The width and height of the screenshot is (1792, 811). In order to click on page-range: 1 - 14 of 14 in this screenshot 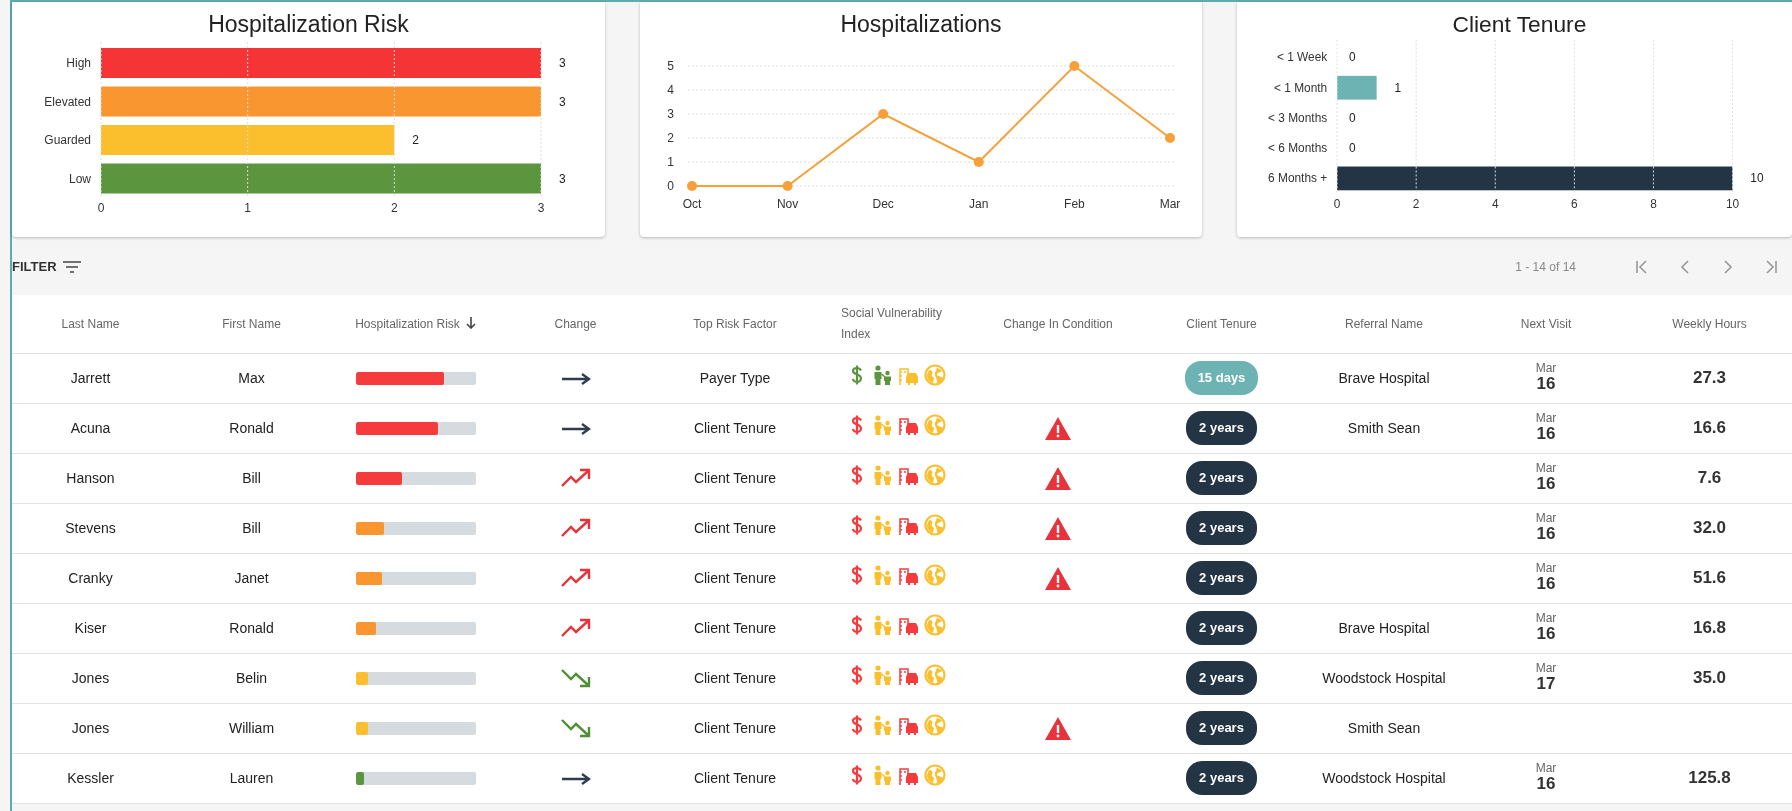, I will do `click(1545, 267)`.